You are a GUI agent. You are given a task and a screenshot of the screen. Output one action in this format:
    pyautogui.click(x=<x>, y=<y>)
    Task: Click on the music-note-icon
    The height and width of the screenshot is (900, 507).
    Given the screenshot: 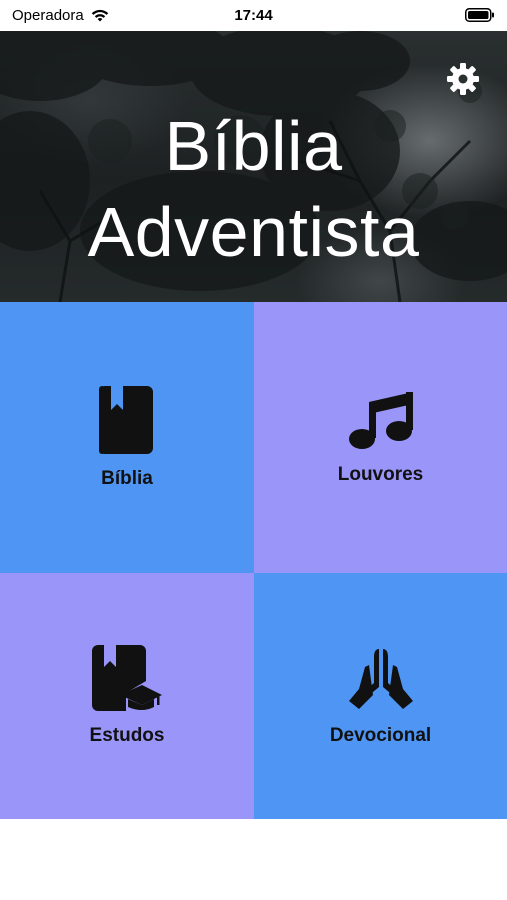 What is the action you would take?
    pyautogui.click(x=380, y=420)
    